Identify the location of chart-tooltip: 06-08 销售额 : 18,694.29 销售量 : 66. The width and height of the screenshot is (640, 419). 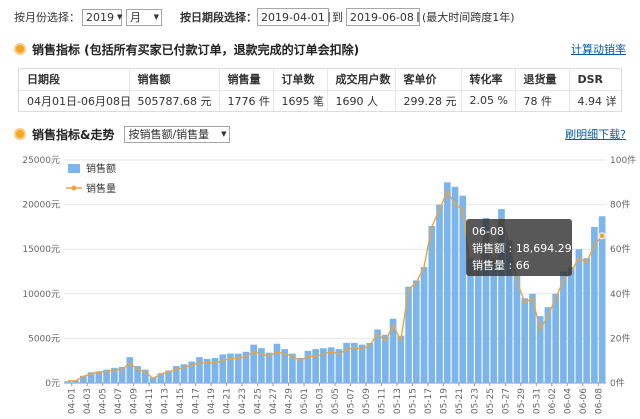
(519, 247).